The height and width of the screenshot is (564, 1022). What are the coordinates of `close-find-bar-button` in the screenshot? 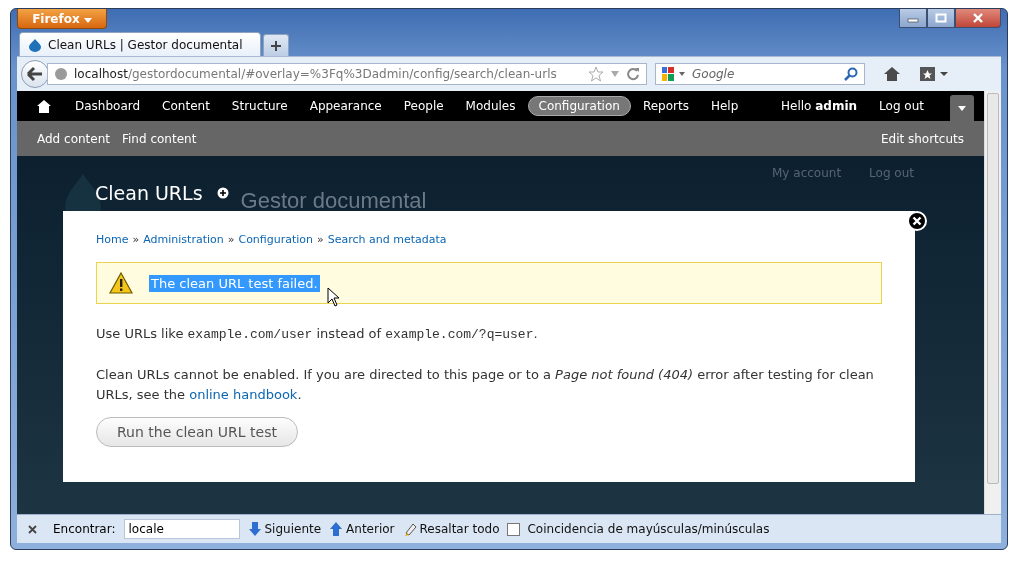 It's located at (32, 529).